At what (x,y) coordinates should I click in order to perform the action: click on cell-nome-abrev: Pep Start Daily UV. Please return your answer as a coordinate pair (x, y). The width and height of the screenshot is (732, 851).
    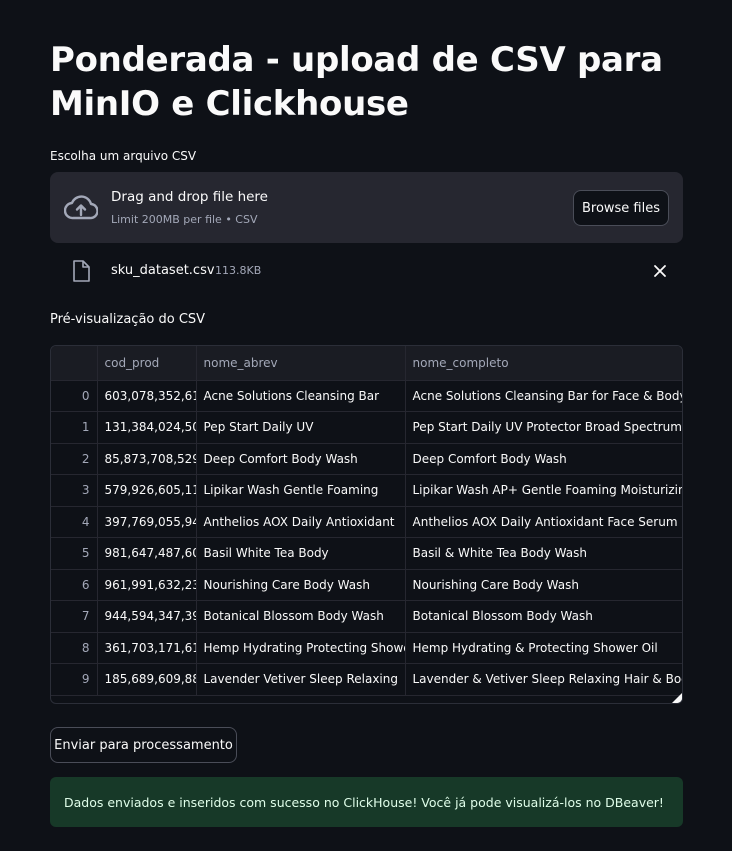
    Looking at the image, I should click on (301, 427).